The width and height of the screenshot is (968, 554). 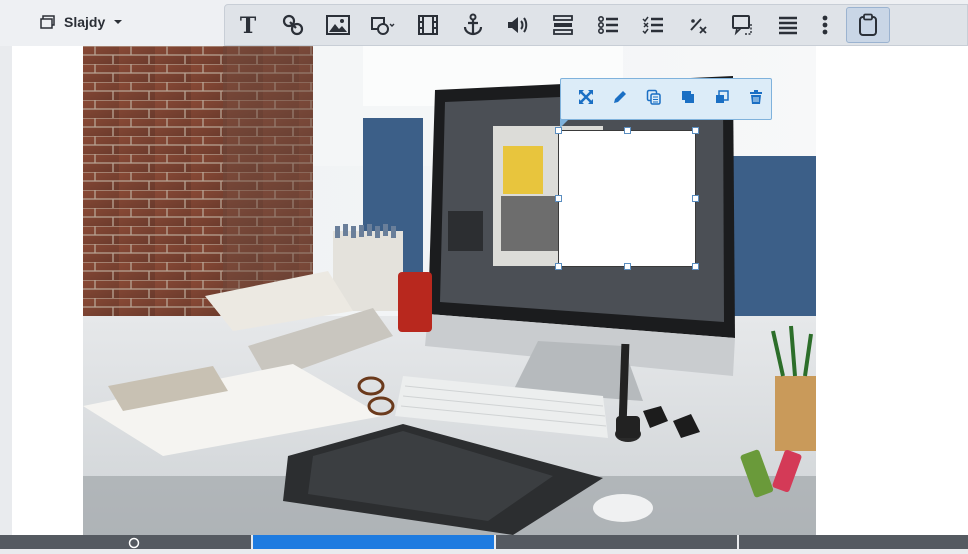 I want to click on slides-icon, so click(x=48, y=22).